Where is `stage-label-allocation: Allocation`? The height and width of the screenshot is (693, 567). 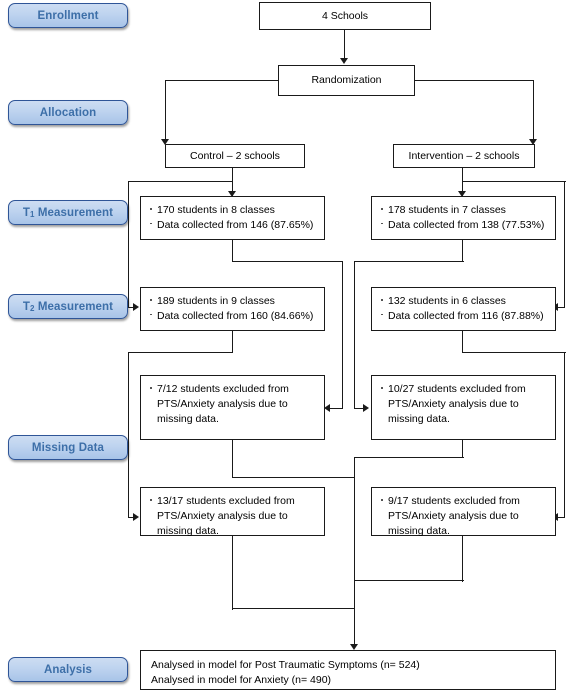 stage-label-allocation: Allocation is located at coordinates (68, 112).